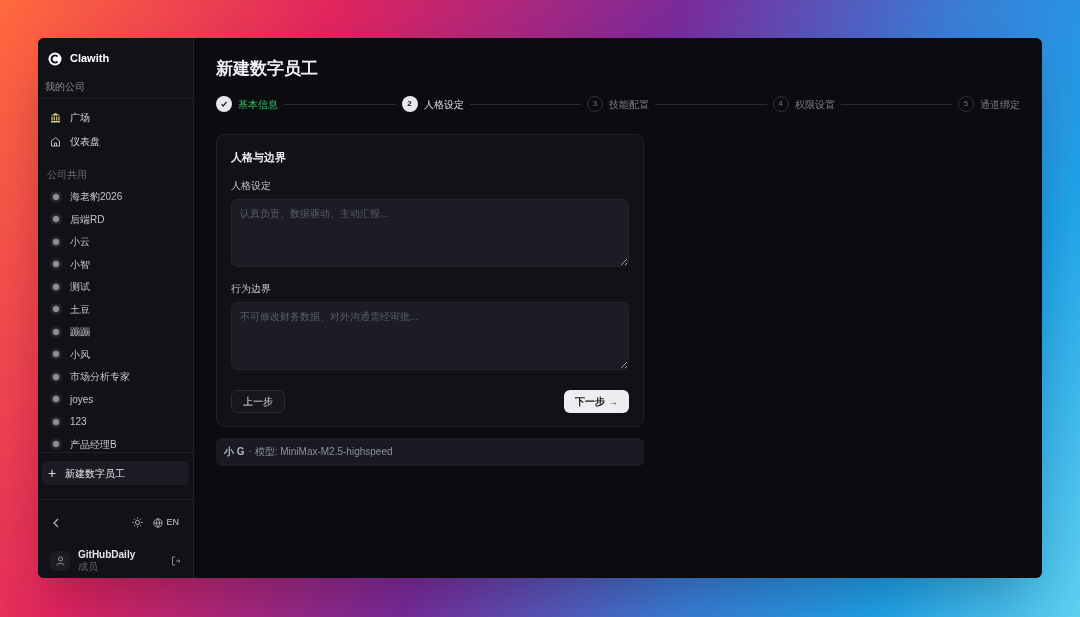 This screenshot has width=1080, height=617. Describe the element at coordinates (90, 59) in the screenshot. I see `app-name: Clawith` at that location.